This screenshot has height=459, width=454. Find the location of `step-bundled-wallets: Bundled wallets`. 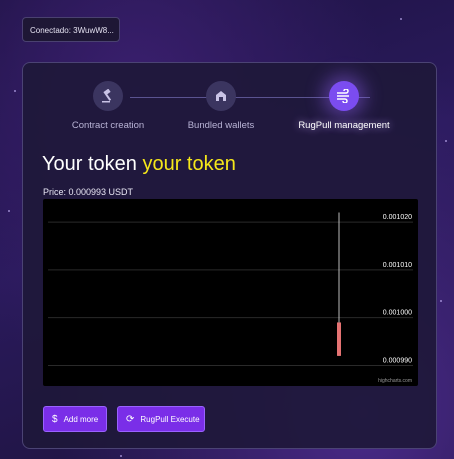

step-bundled-wallets: Bundled wallets is located at coordinates (221, 106).